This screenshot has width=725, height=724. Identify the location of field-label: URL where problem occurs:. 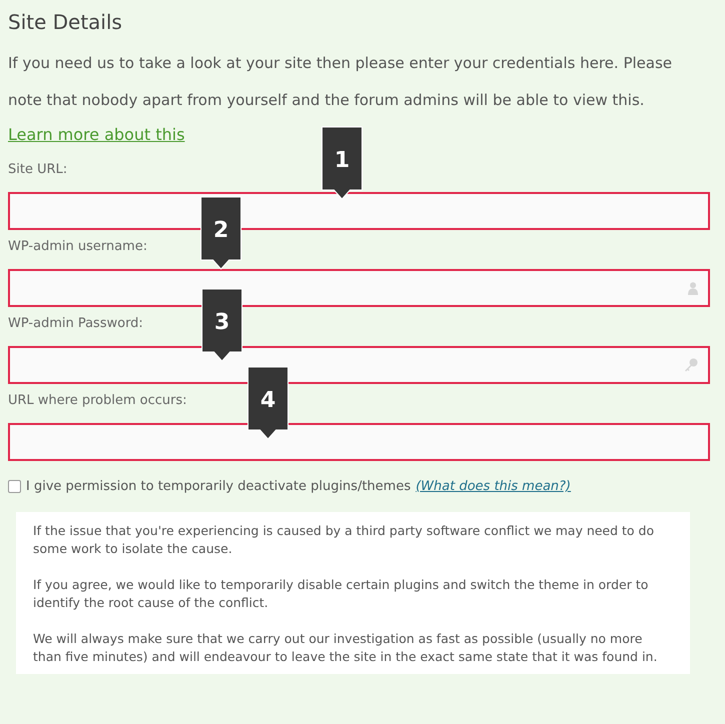
(97, 401).